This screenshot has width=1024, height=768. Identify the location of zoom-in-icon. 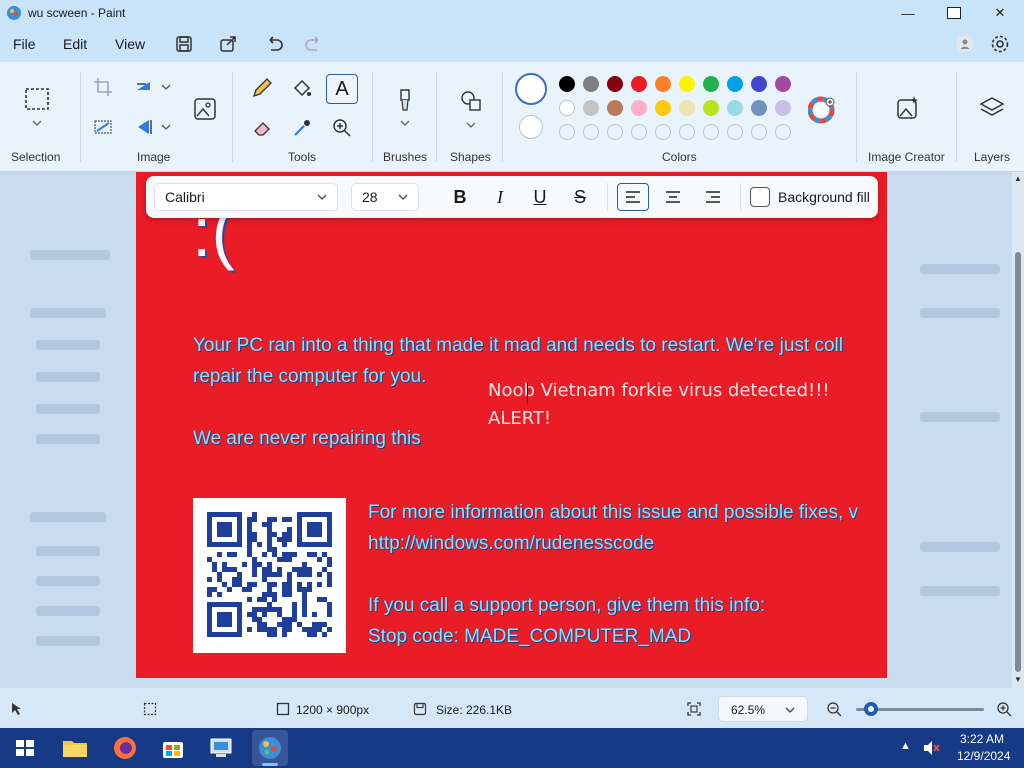
(1004, 709).